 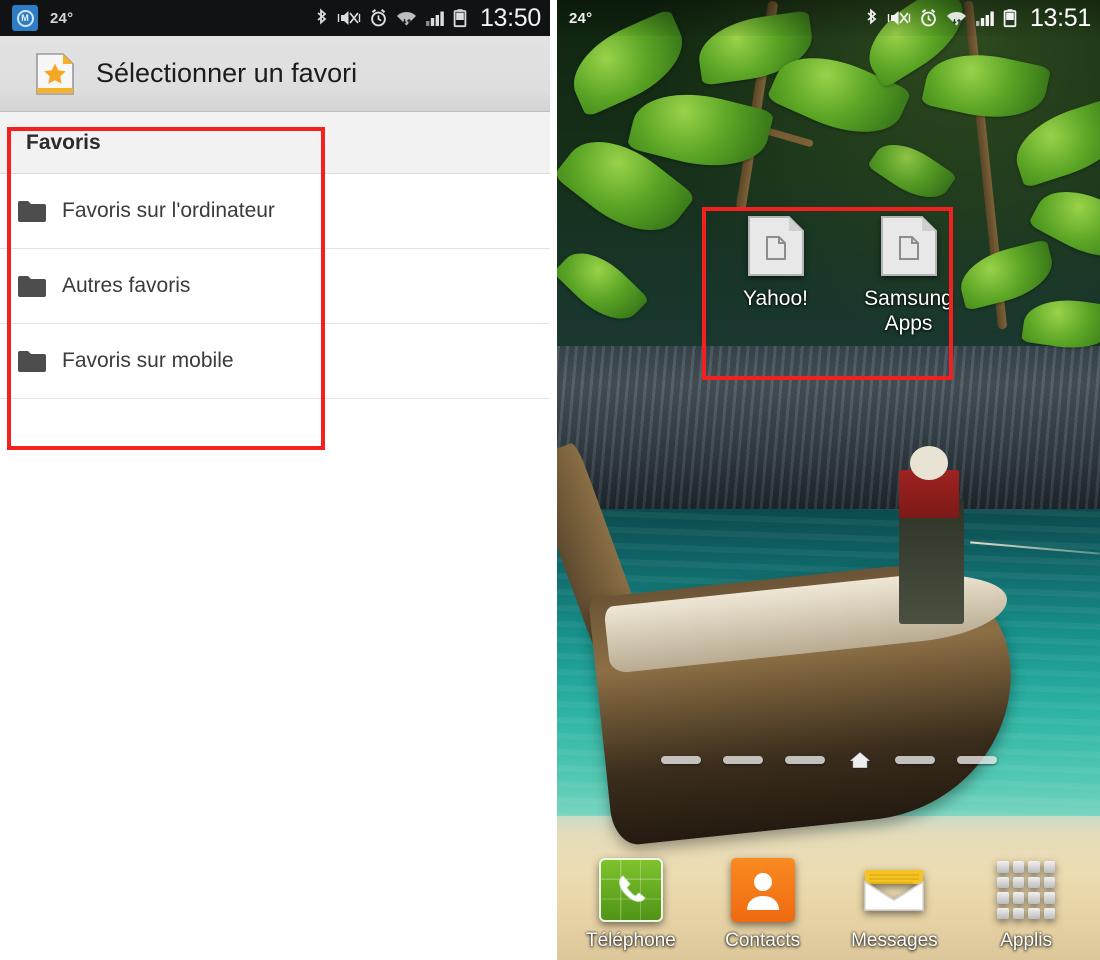 I want to click on bookmark-star-icon, so click(x=55, y=73).